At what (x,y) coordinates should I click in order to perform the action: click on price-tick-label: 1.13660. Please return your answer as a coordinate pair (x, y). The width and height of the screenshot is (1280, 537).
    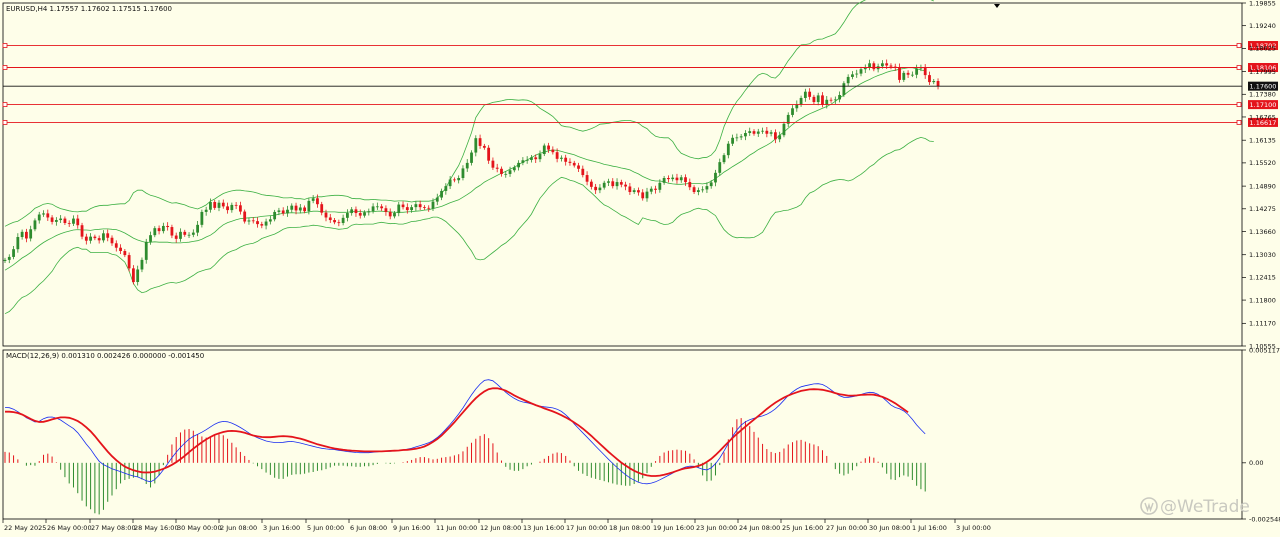
    Looking at the image, I should click on (1262, 232).